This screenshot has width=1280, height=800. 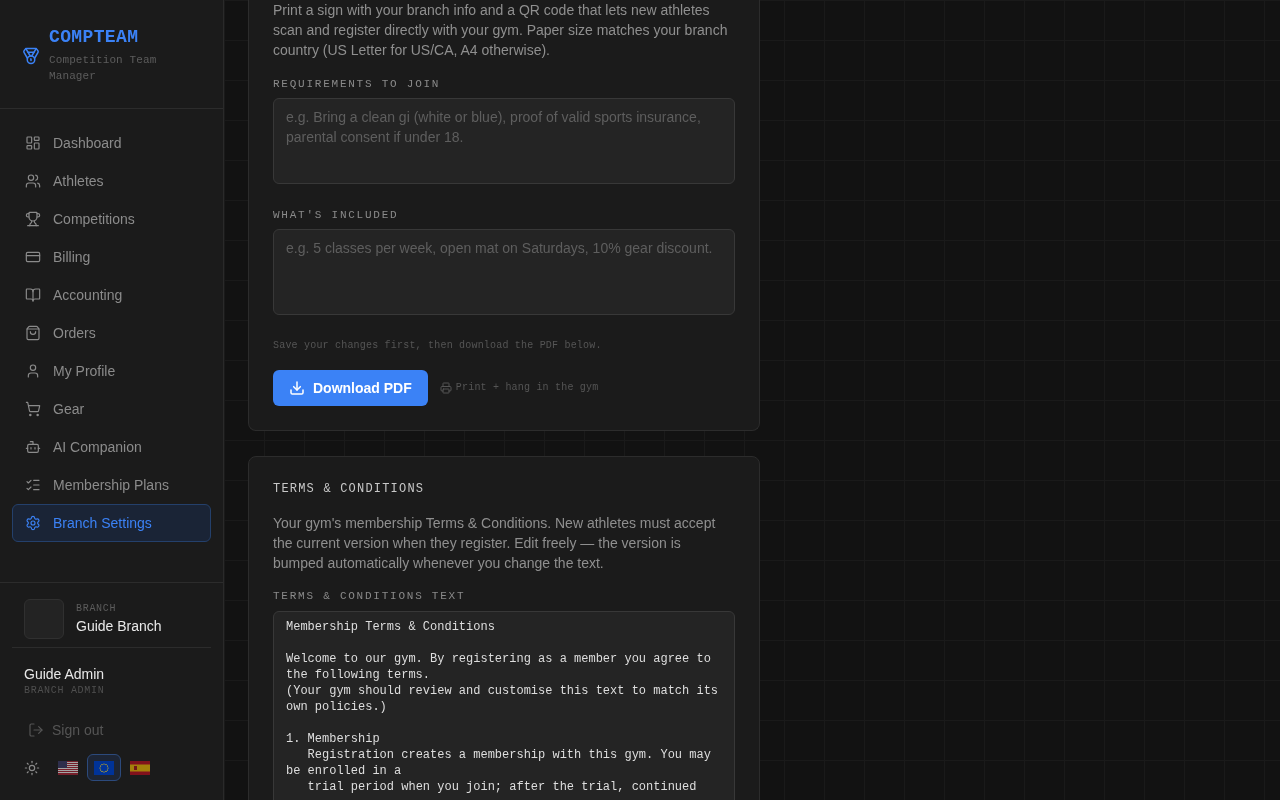 What do you see at coordinates (504, 272) in the screenshot?
I see `text-area-field: e.g. 5 classes per week, open mat on Saturdays, 10% gear discount.` at bounding box center [504, 272].